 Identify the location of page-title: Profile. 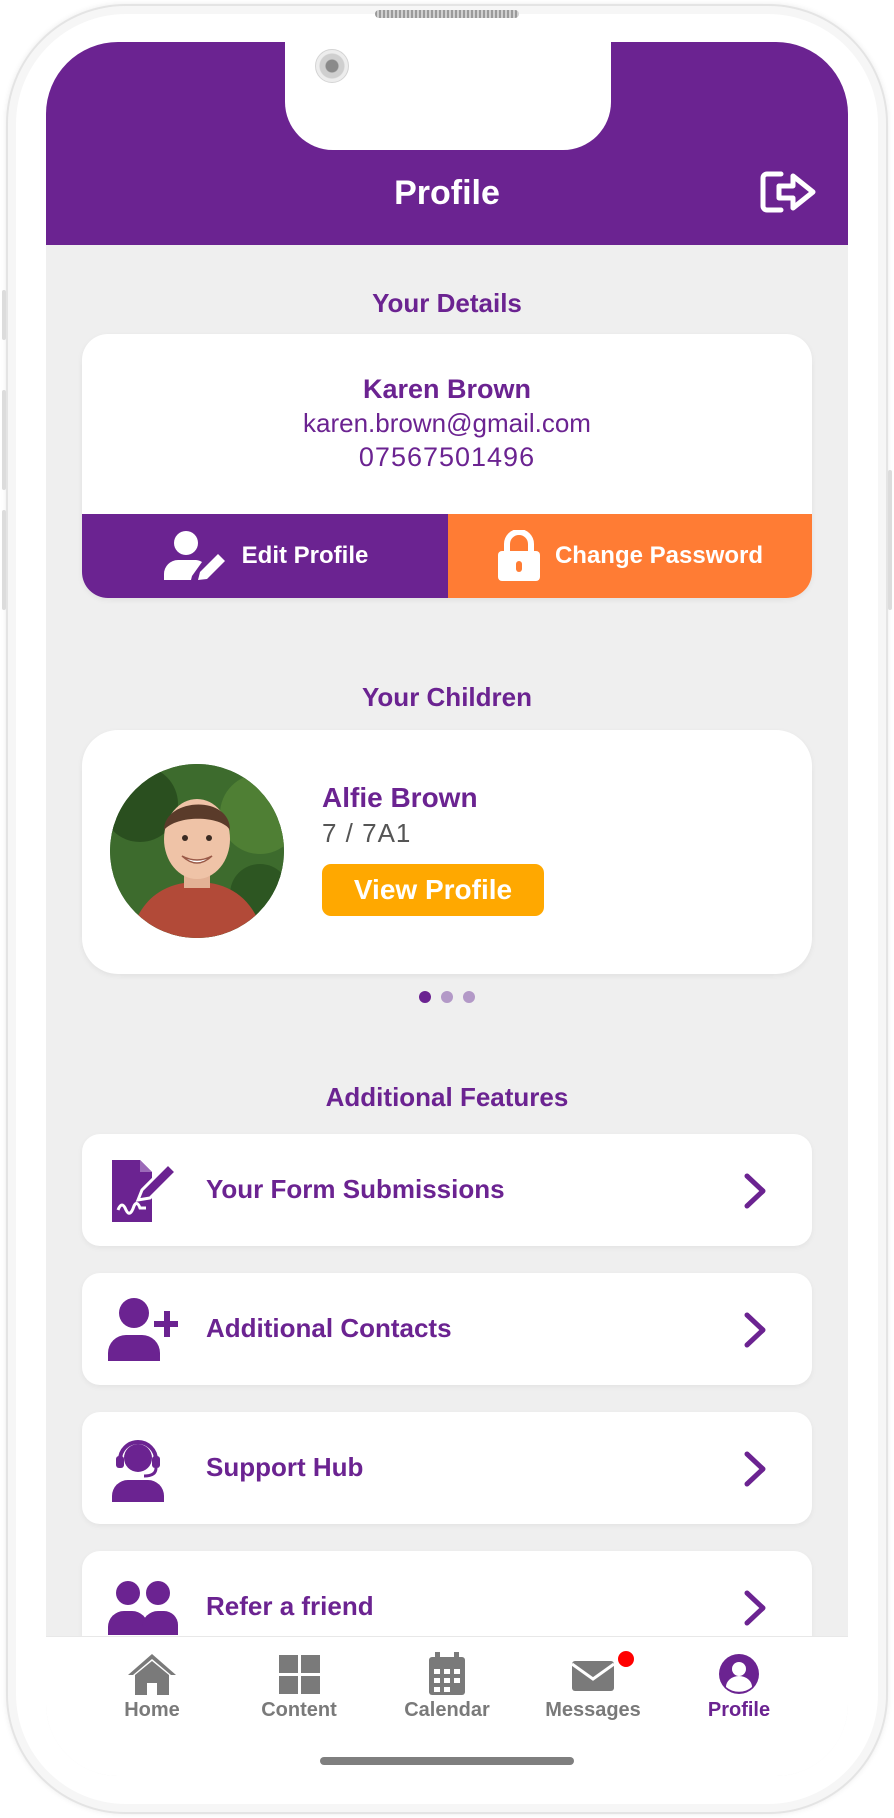
(447, 193).